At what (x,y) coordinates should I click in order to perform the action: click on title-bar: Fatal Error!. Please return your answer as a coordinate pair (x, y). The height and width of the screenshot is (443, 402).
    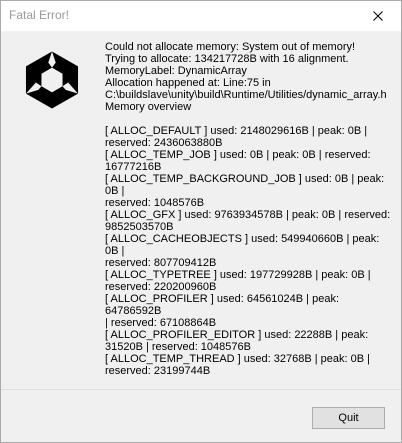
    Looking at the image, I should click on (201, 16).